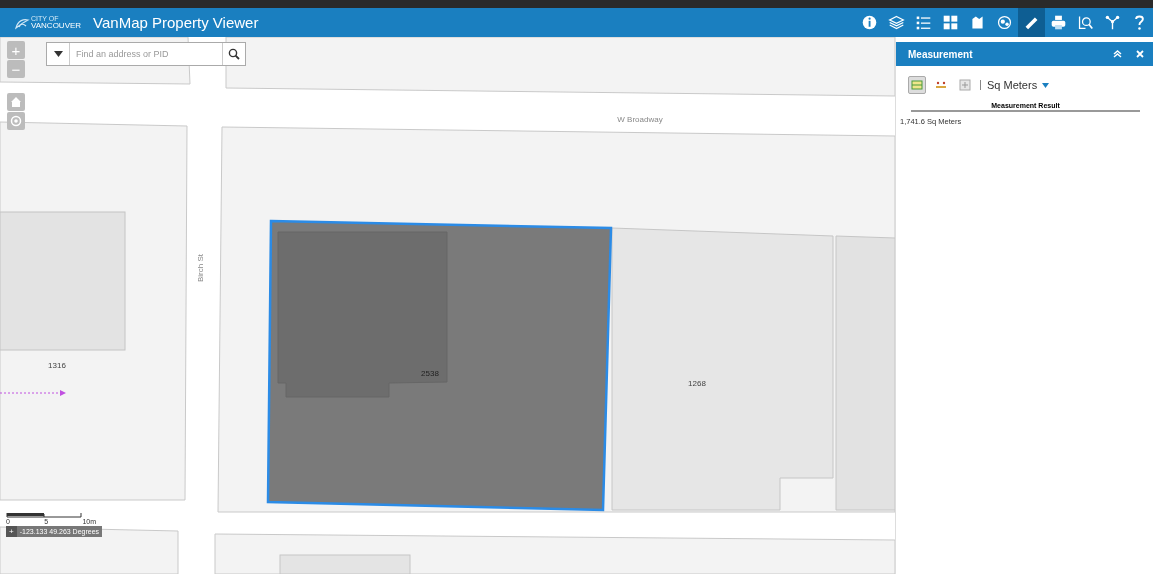 The image size is (1153, 574). What do you see at coordinates (1085, 22) in the screenshot?
I see `magnifier-icon` at bounding box center [1085, 22].